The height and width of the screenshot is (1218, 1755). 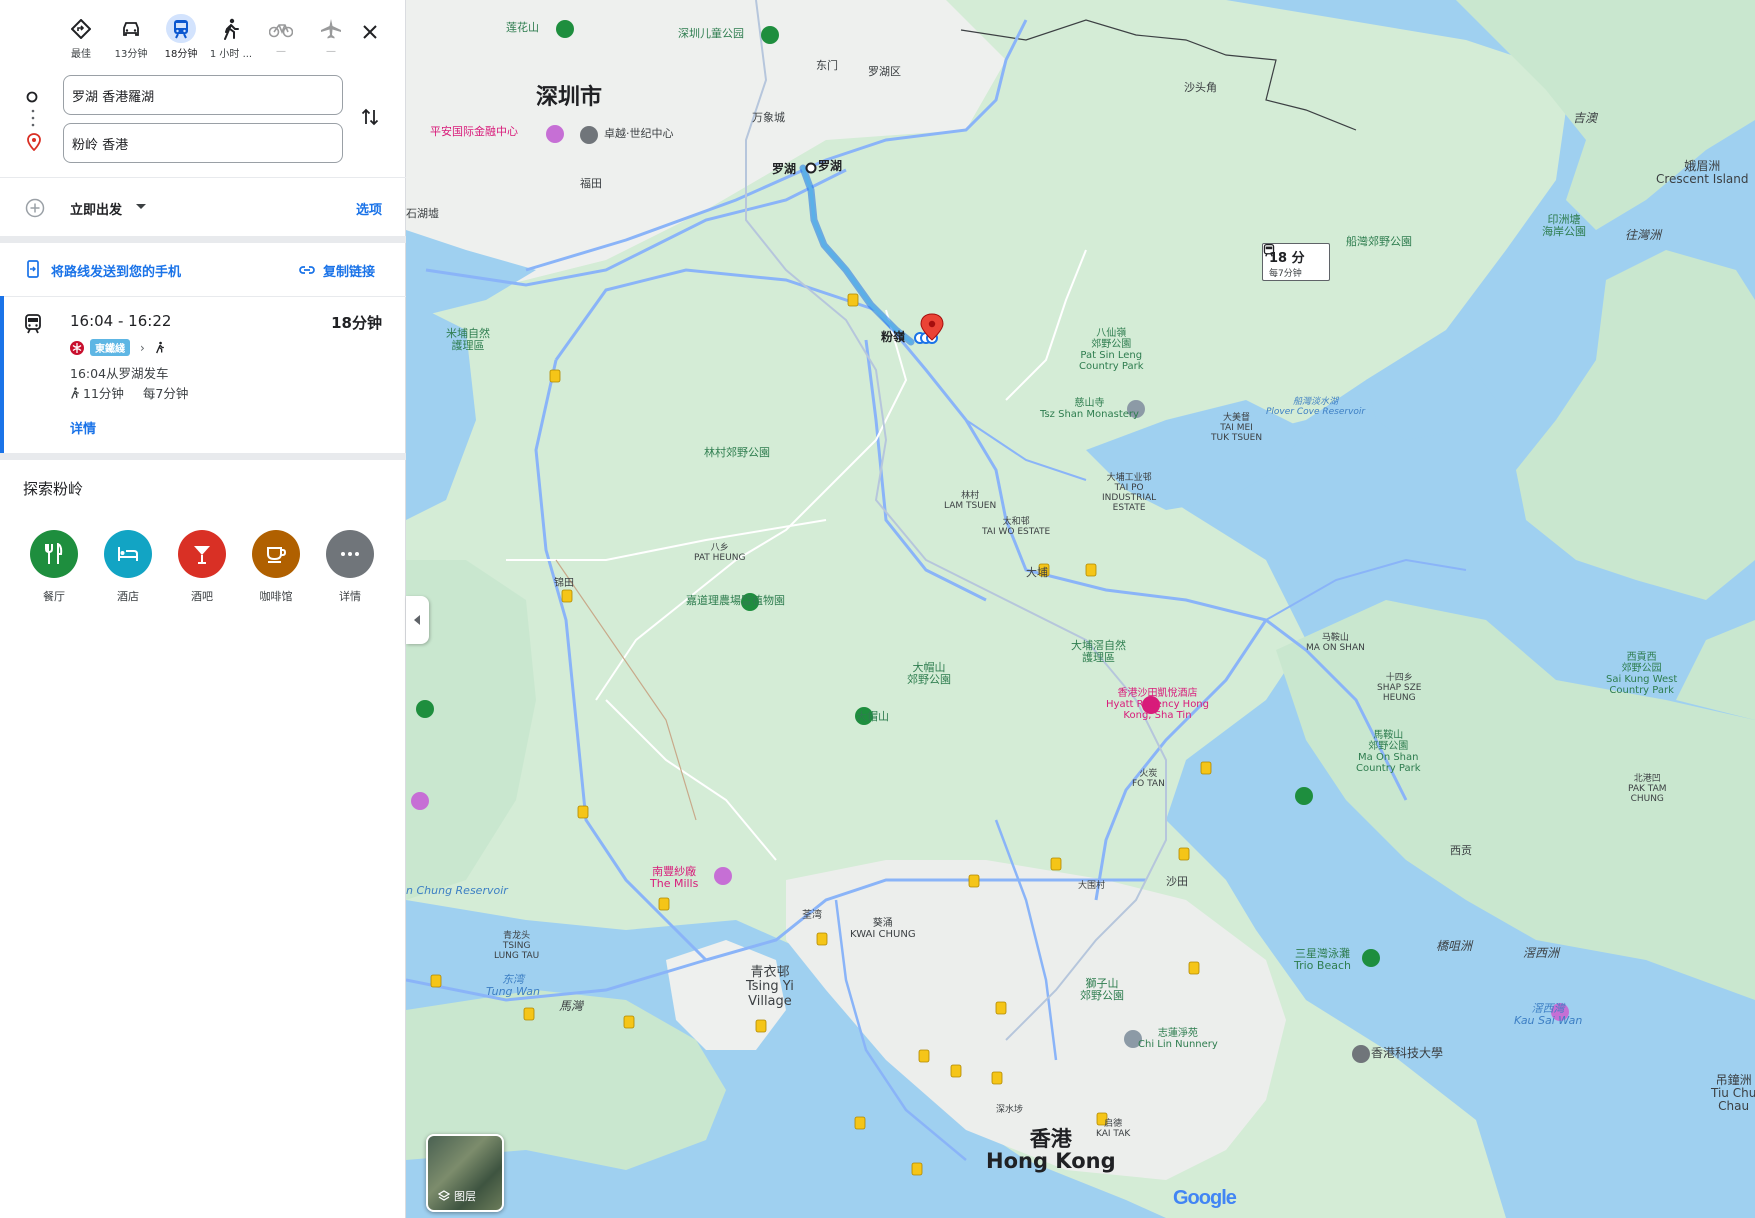 I want to click on cafe-icon, so click(x=276, y=554).